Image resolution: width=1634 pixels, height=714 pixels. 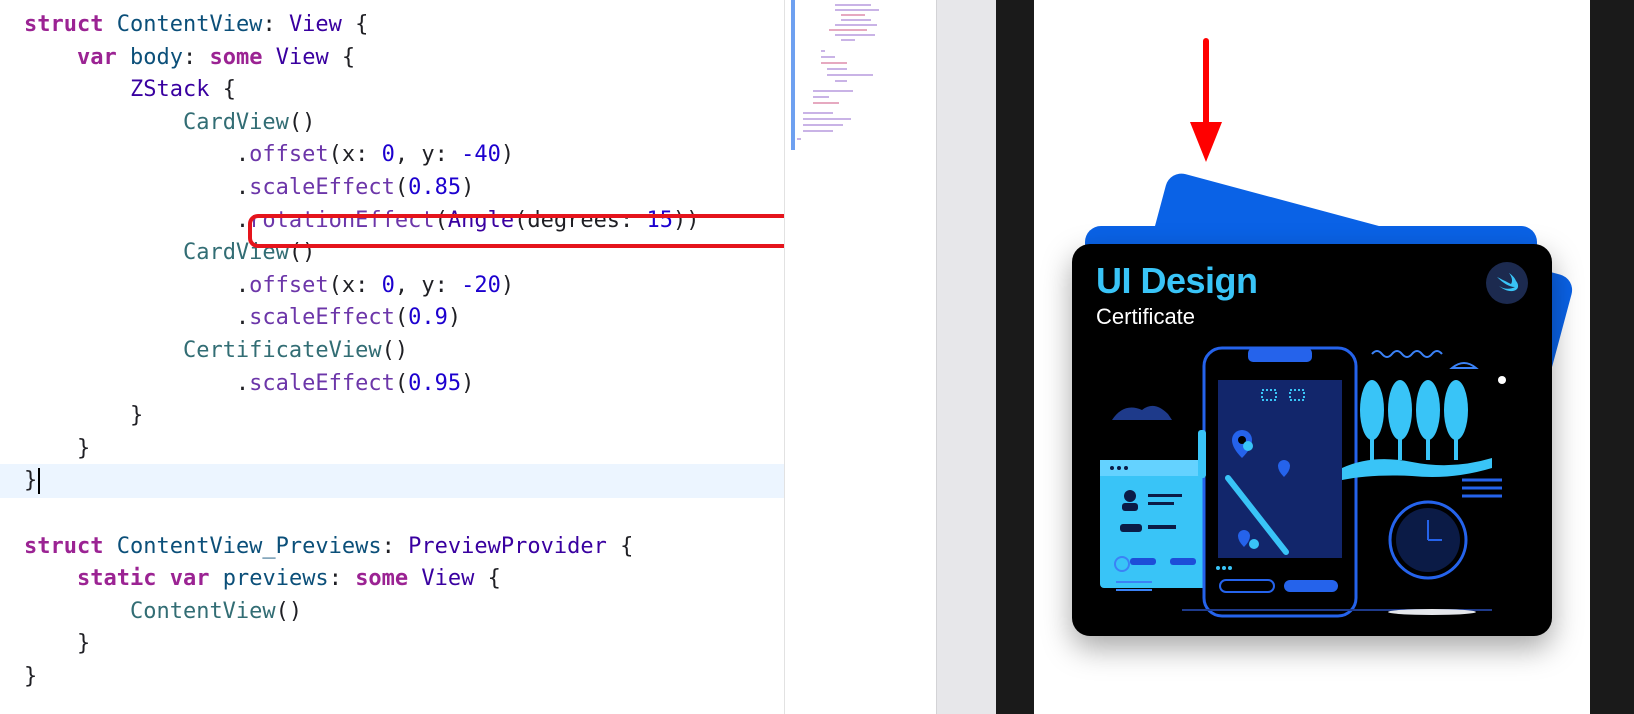 I want to click on code-line-text: ContentView(), so click(x=163, y=612).